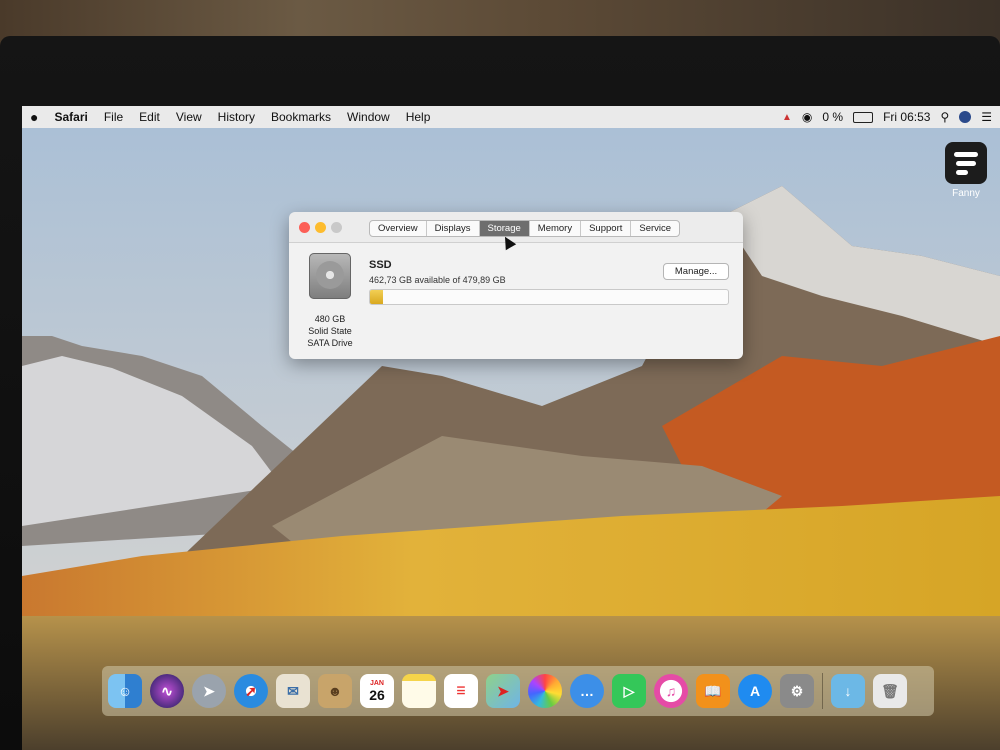  What do you see at coordinates (832, 117) in the screenshot?
I see `battery-percent: 0 %` at bounding box center [832, 117].